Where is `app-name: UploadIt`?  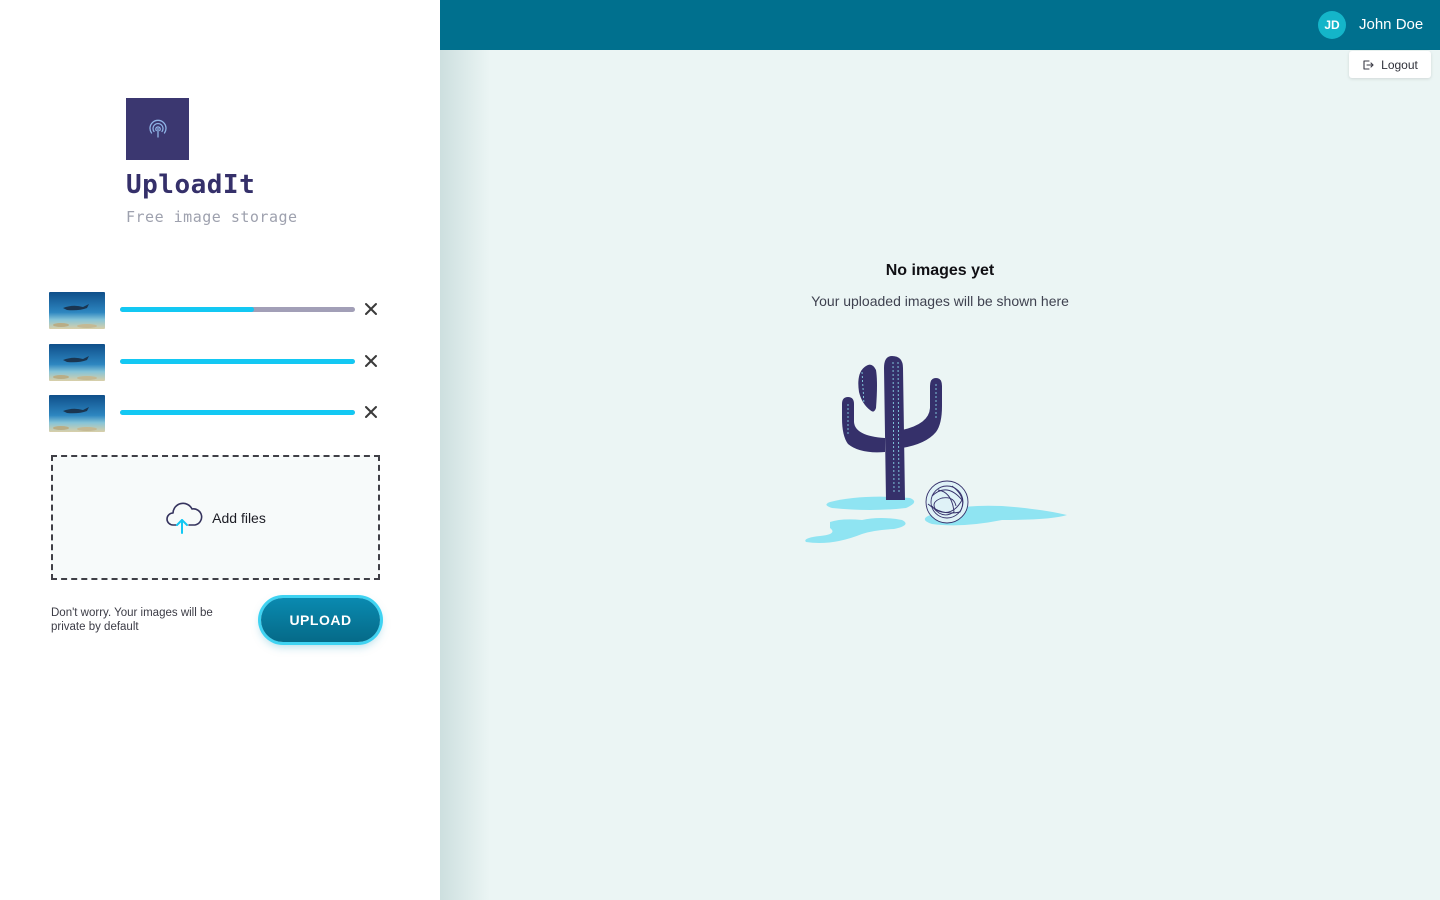 app-name: UploadIt is located at coordinates (191, 185).